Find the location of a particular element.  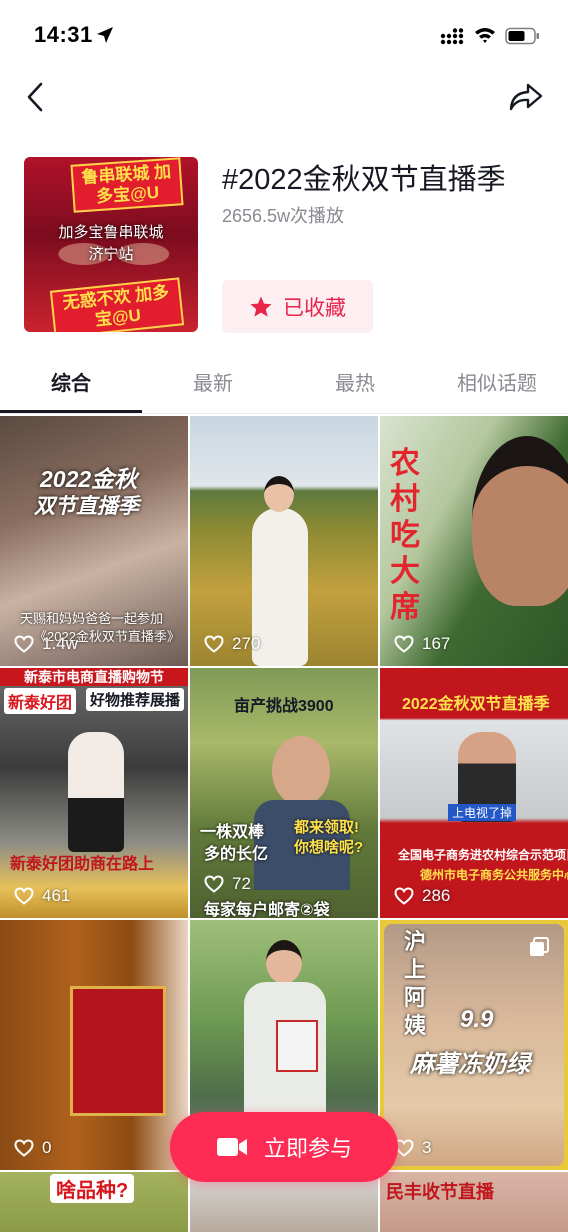

video-caption: 上电视了掉 is located at coordinates (482, 812).